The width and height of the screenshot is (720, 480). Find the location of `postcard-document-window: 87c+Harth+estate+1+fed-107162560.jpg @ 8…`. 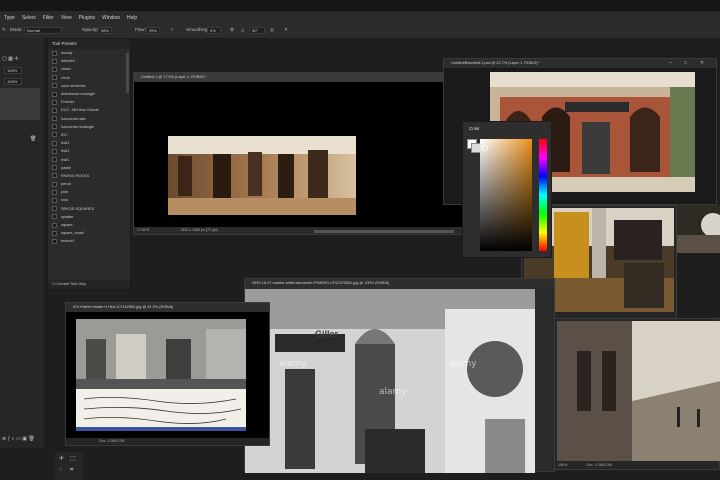

postcard-document-window: 87c+Harth+estate+1+fed-107162560.jpg @ 8… is located at coordinates (167, 374).